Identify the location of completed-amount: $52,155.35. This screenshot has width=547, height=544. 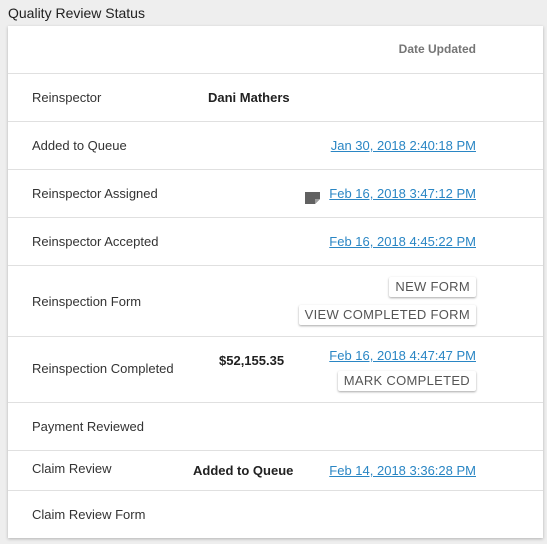
(252, 360).